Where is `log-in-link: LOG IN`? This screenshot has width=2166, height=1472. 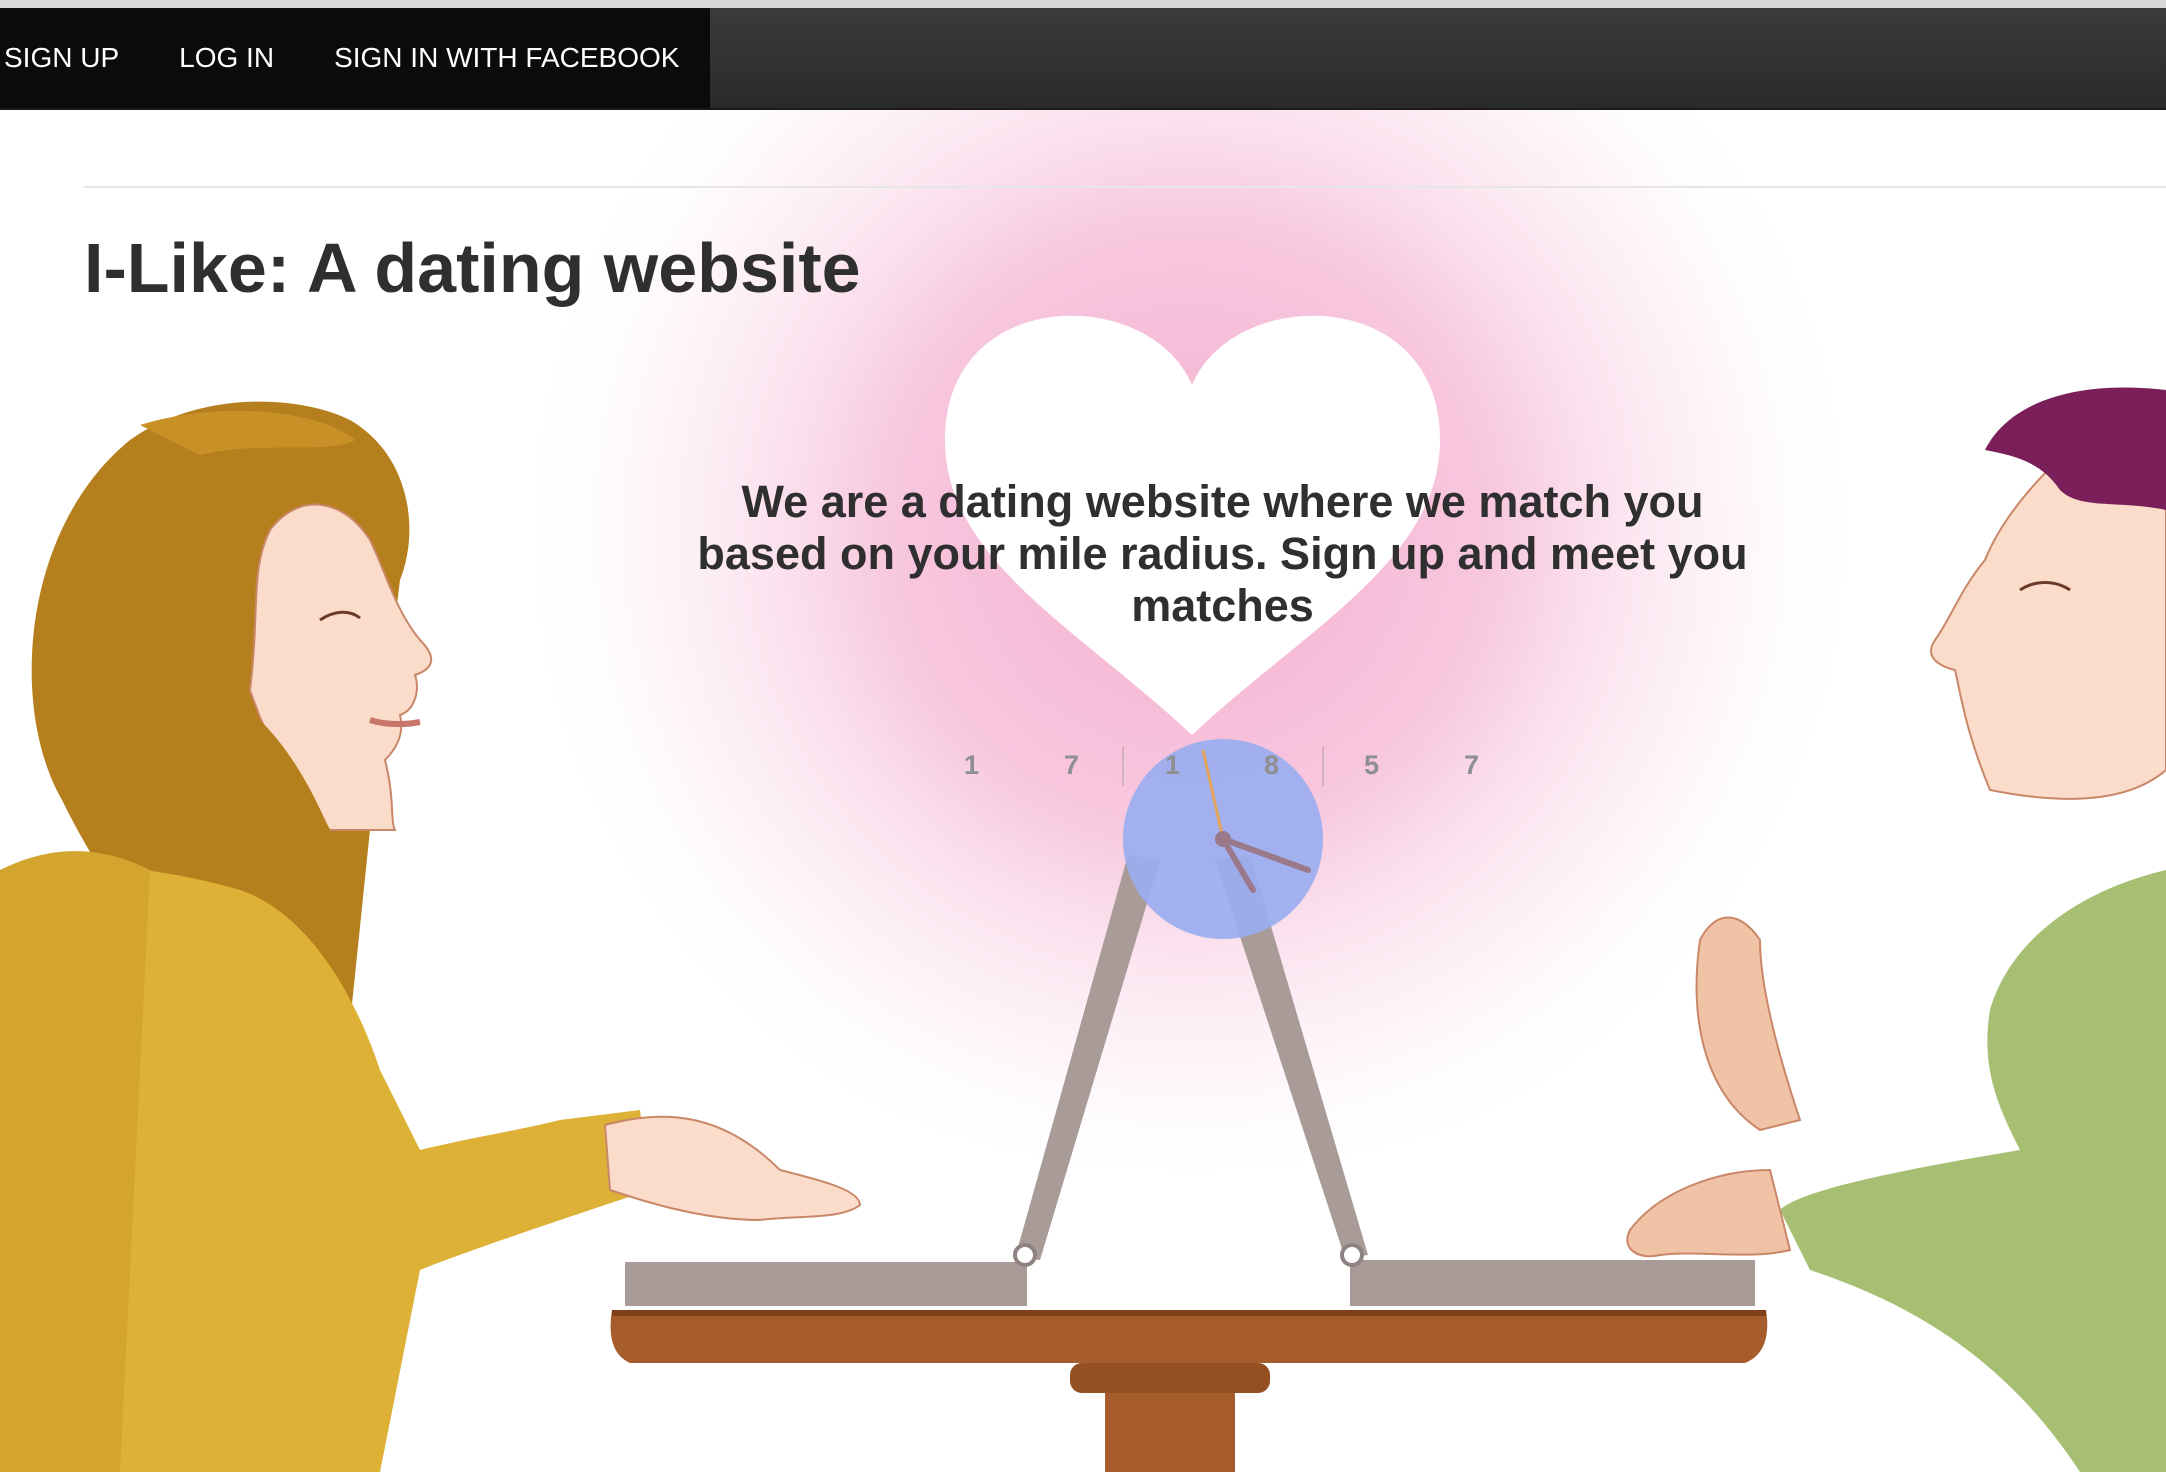 log-in-link: LOG IN is located at coordinates (226, 58).